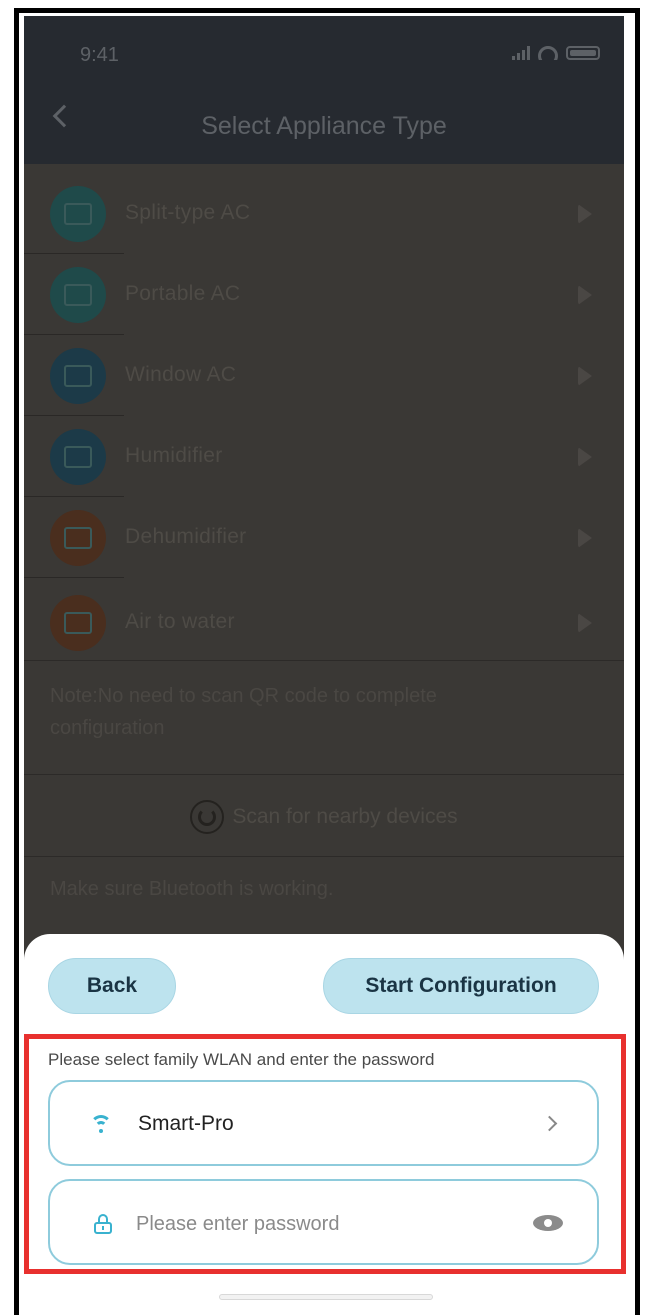  What do you see at coordinates (78, 457) in the screenshot?
I see `humidifier-icon` at bounding box center [78, 457].